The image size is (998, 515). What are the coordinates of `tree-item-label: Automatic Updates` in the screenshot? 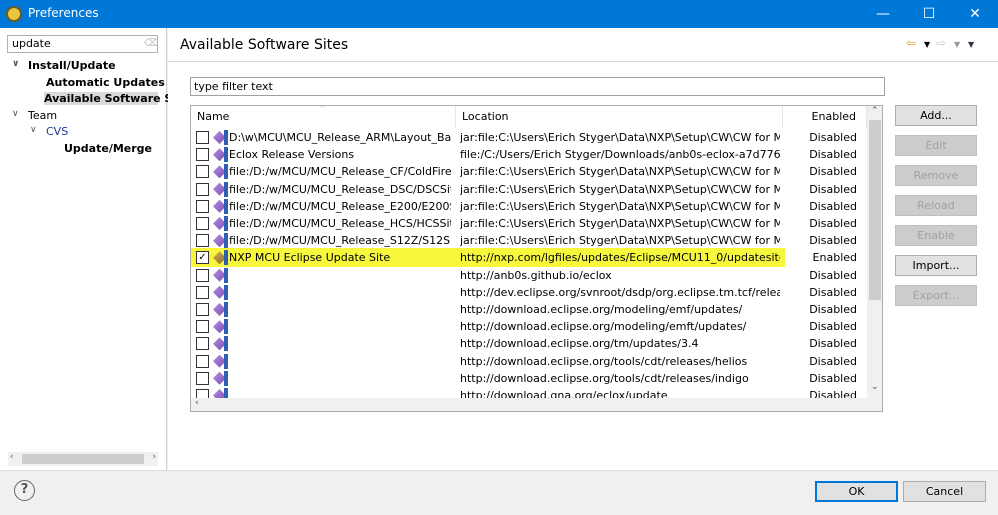 It's located at (105, 82).